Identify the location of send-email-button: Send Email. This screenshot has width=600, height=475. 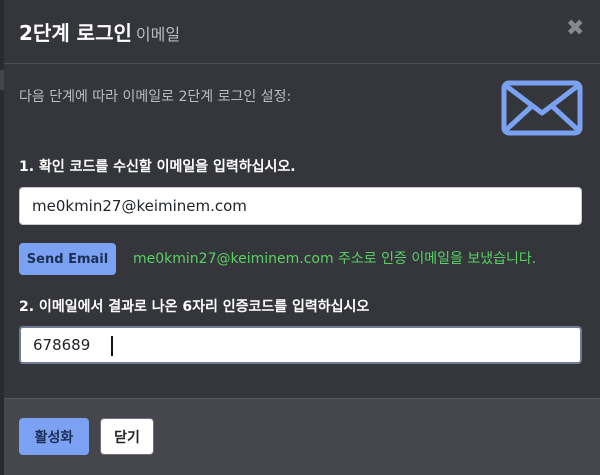
(67, 259).